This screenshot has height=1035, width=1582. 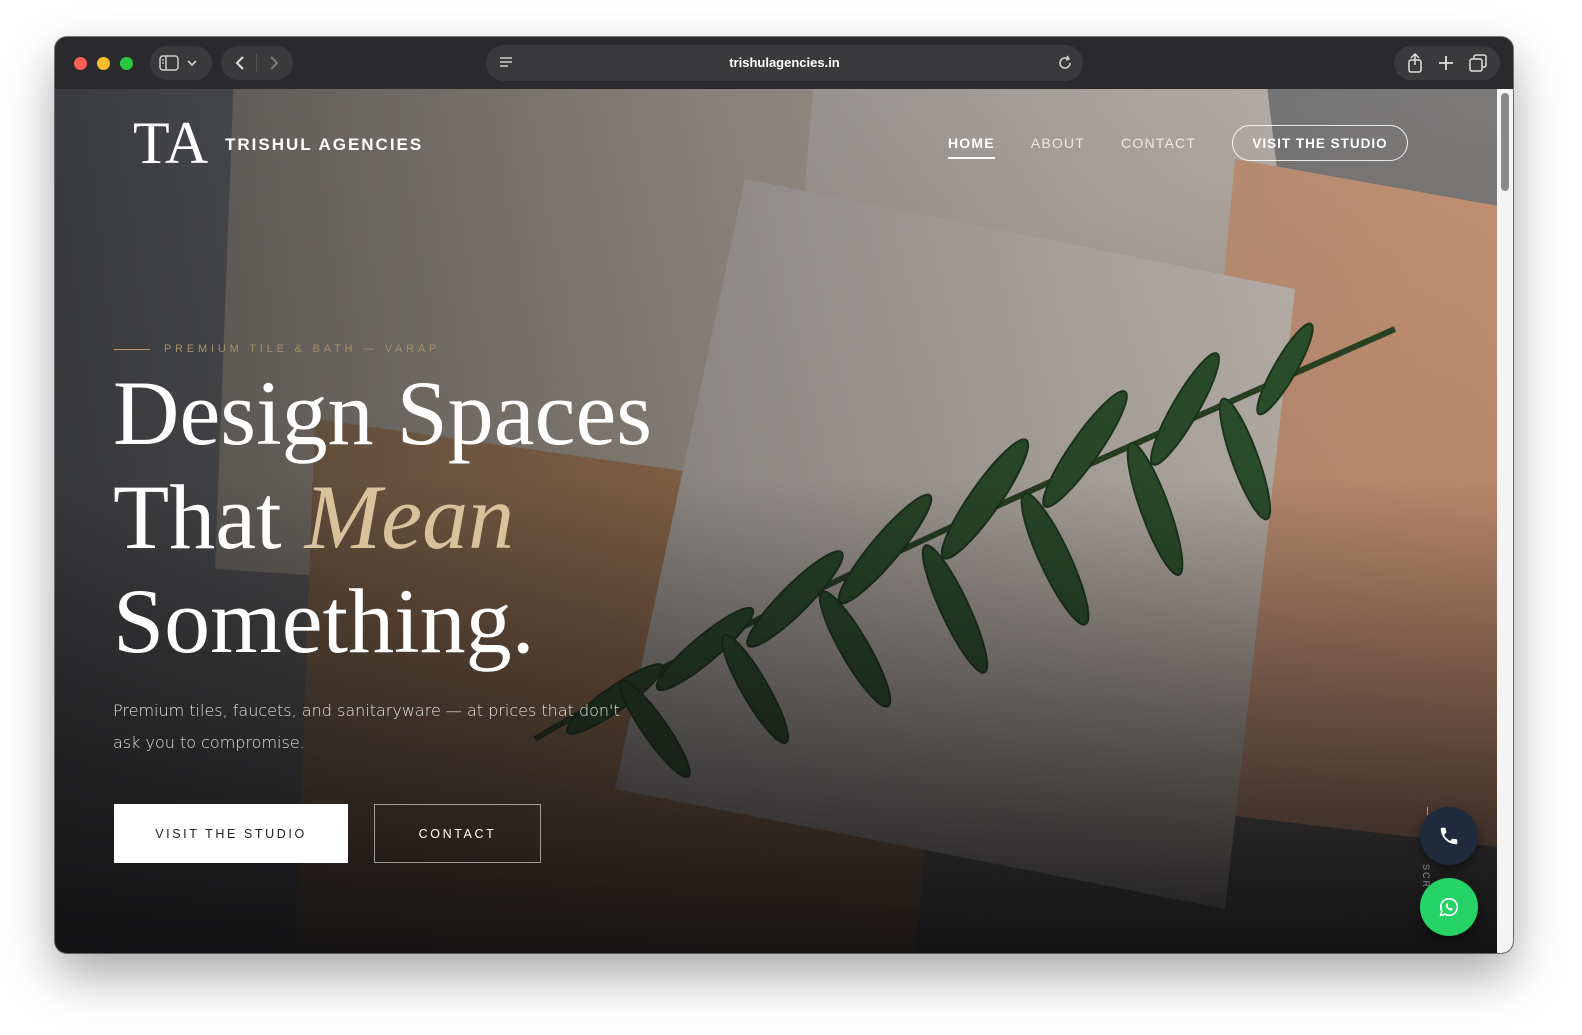 I want to click on headline-line-3: Something., so click(x=324, y=621).